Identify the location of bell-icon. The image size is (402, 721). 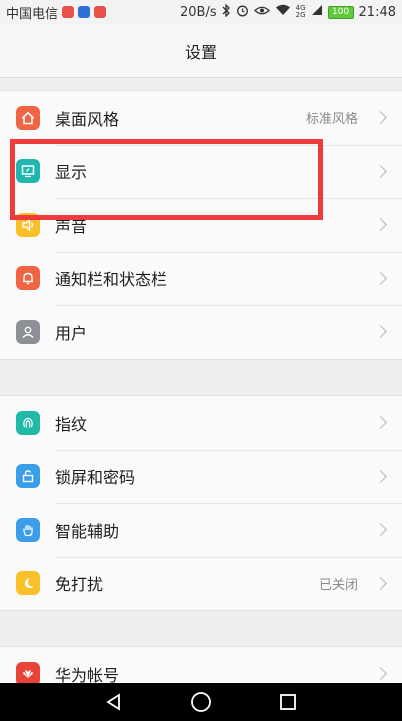
(28, 278).